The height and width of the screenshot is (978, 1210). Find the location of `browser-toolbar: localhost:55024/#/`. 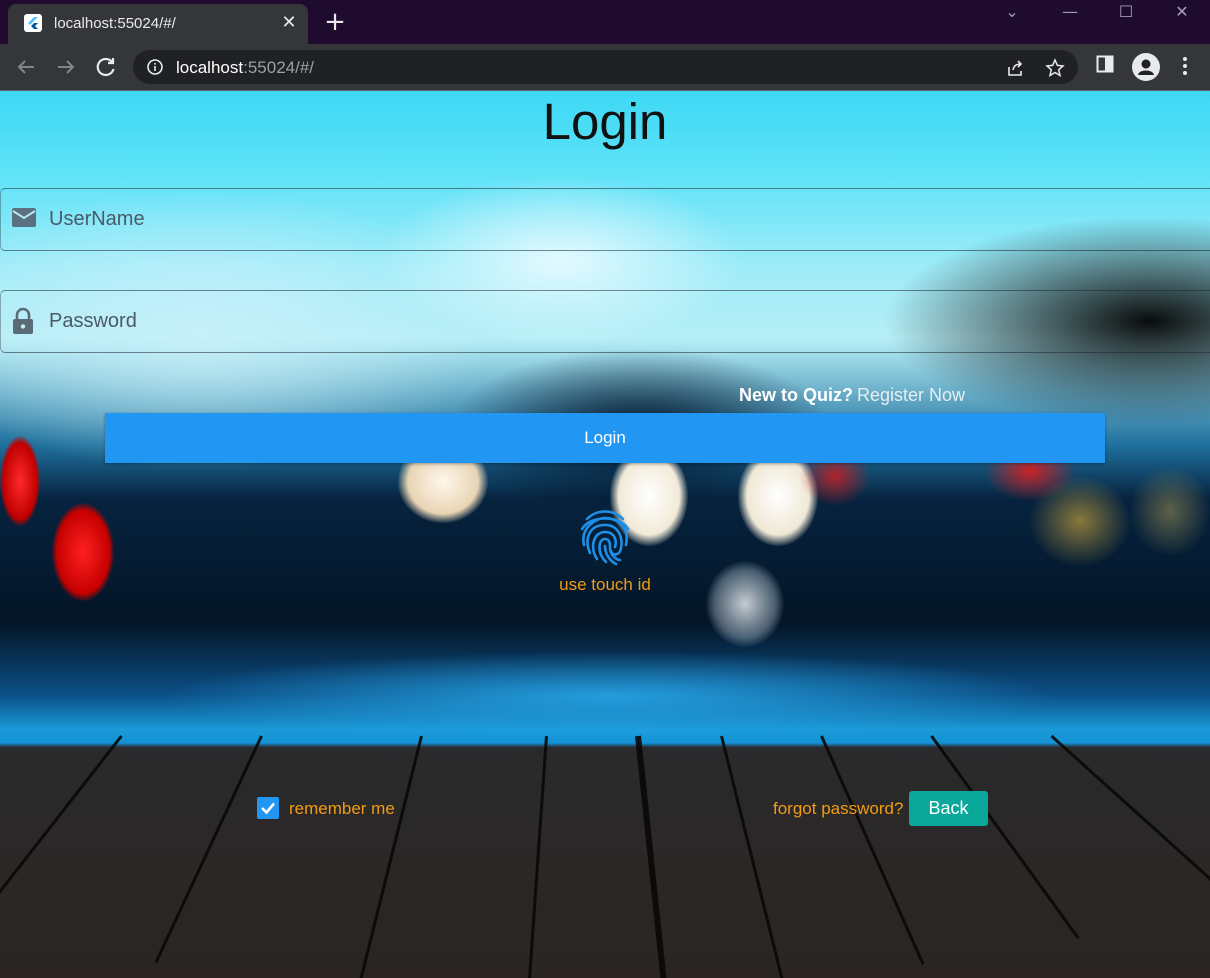

browser-toolbar: localhost:55024/#/ is located at coordinates (605, 67).